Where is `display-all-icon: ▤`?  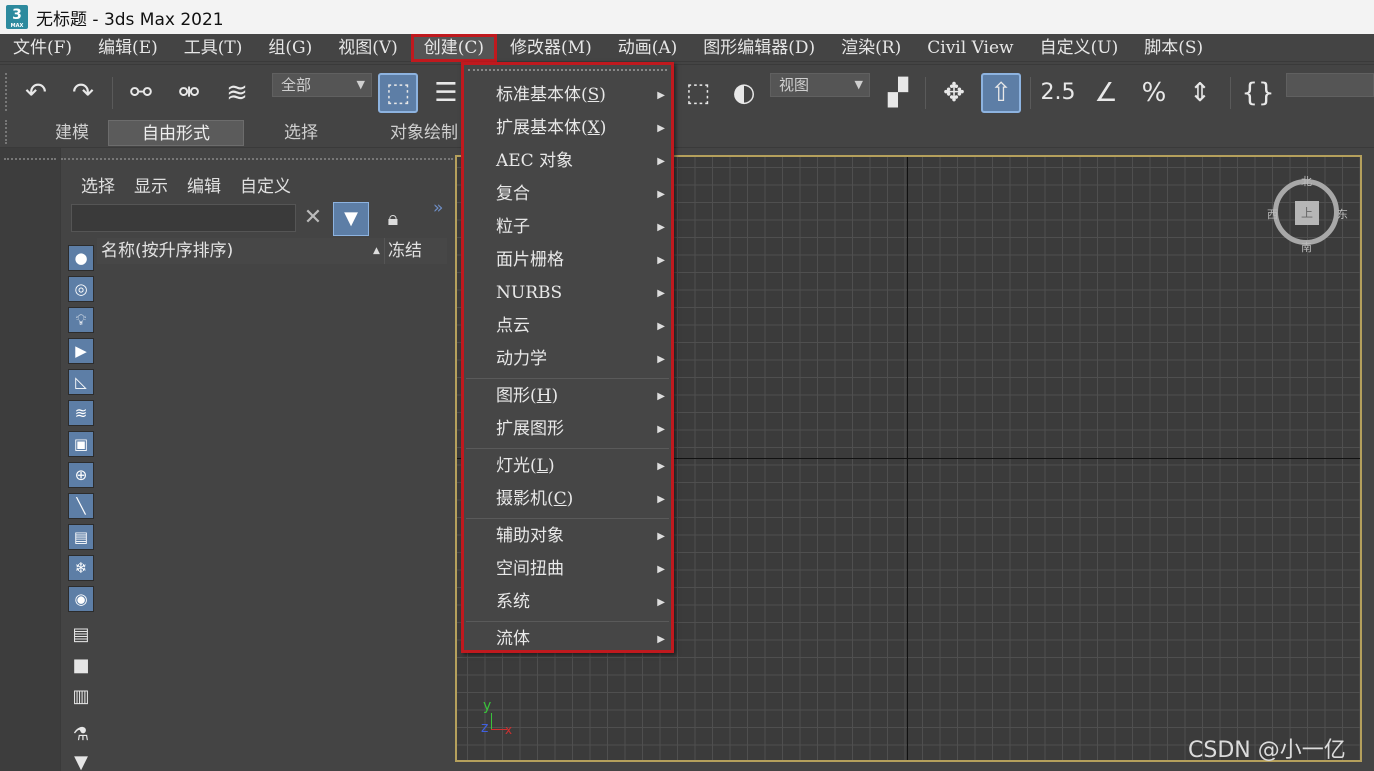 display-all-icon: ▤ is located at coordinates (81, 635).